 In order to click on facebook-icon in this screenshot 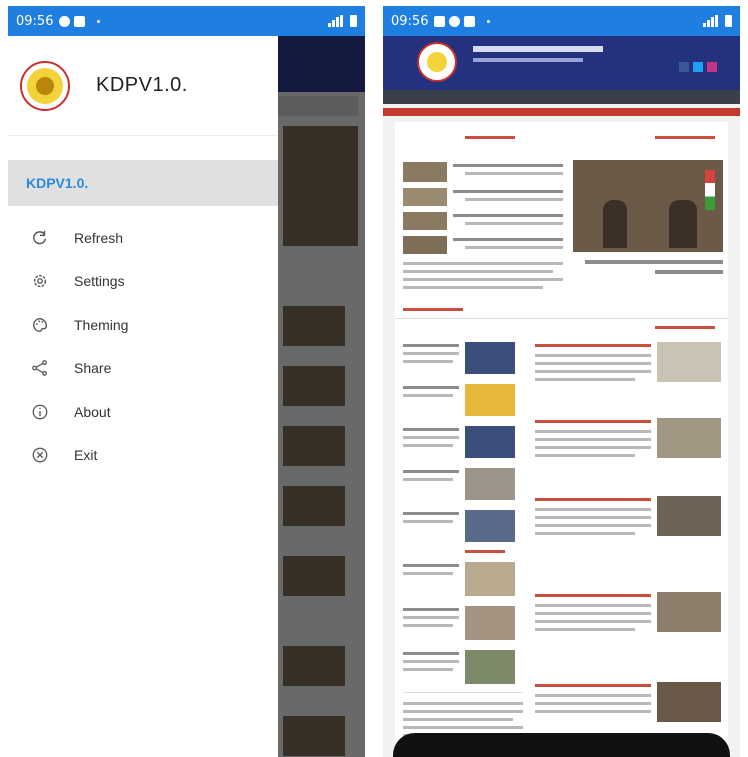, I will do `click(684, 67)`.